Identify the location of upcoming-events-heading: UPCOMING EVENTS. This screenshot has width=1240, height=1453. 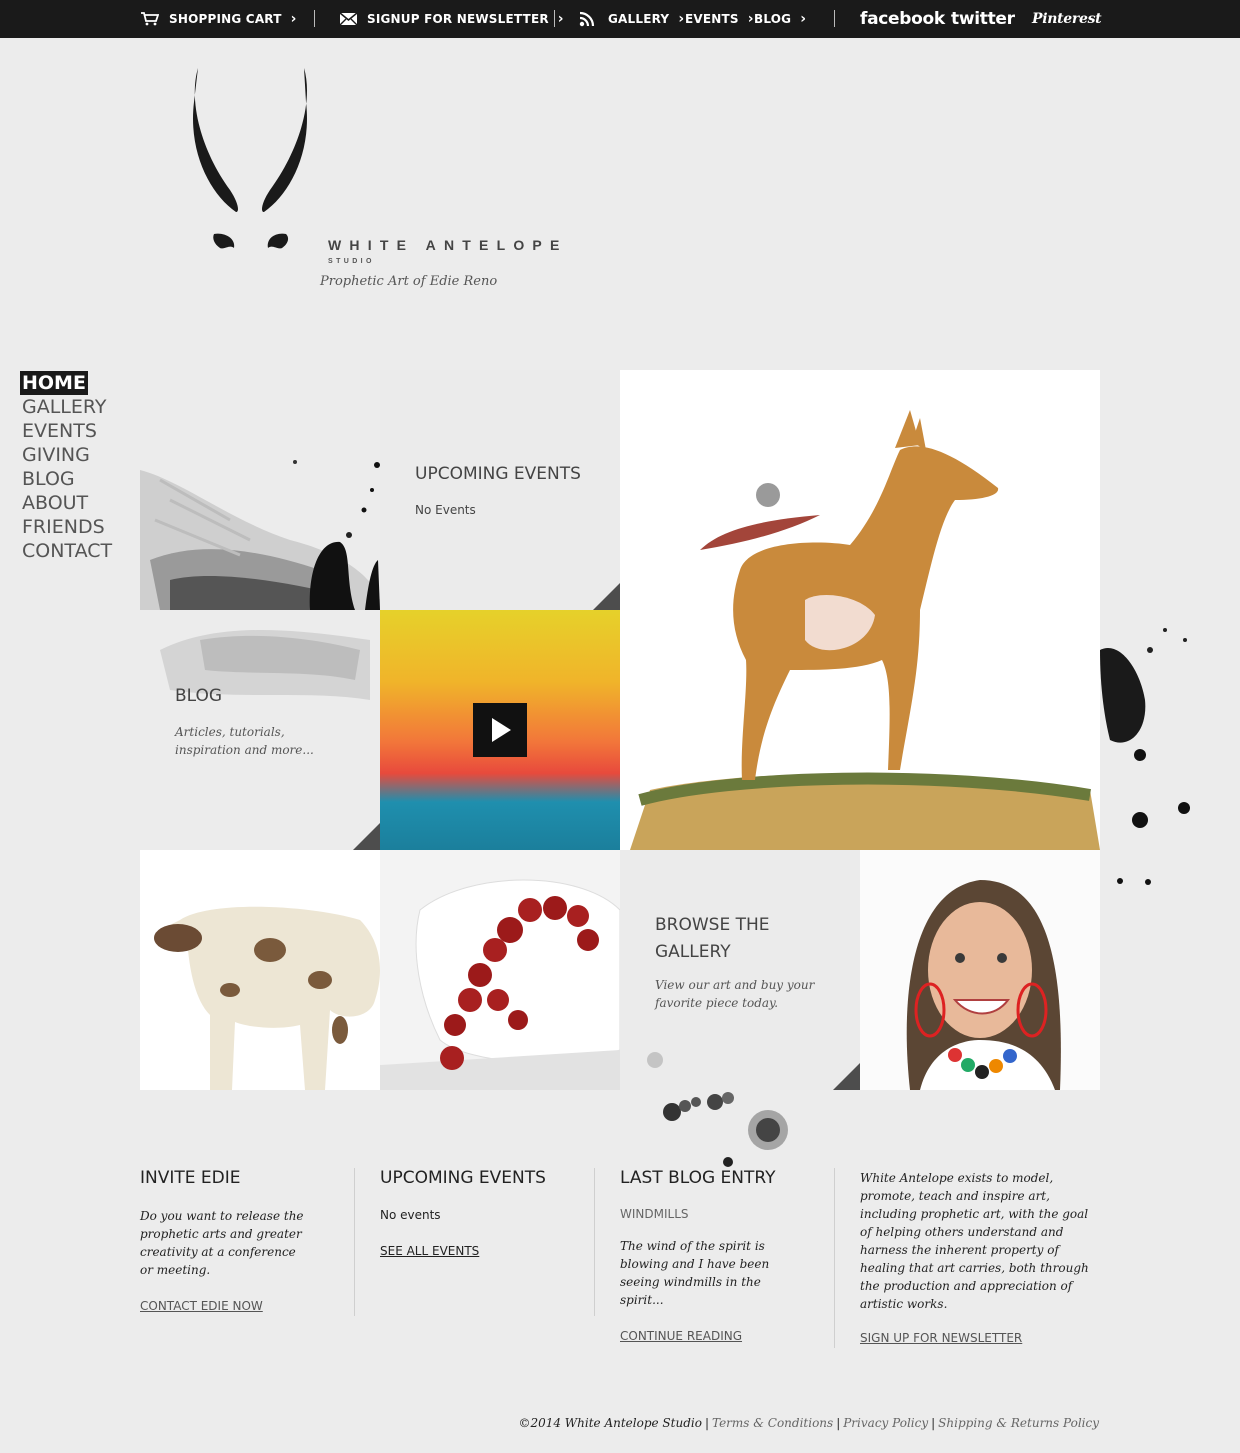
(498, 474).